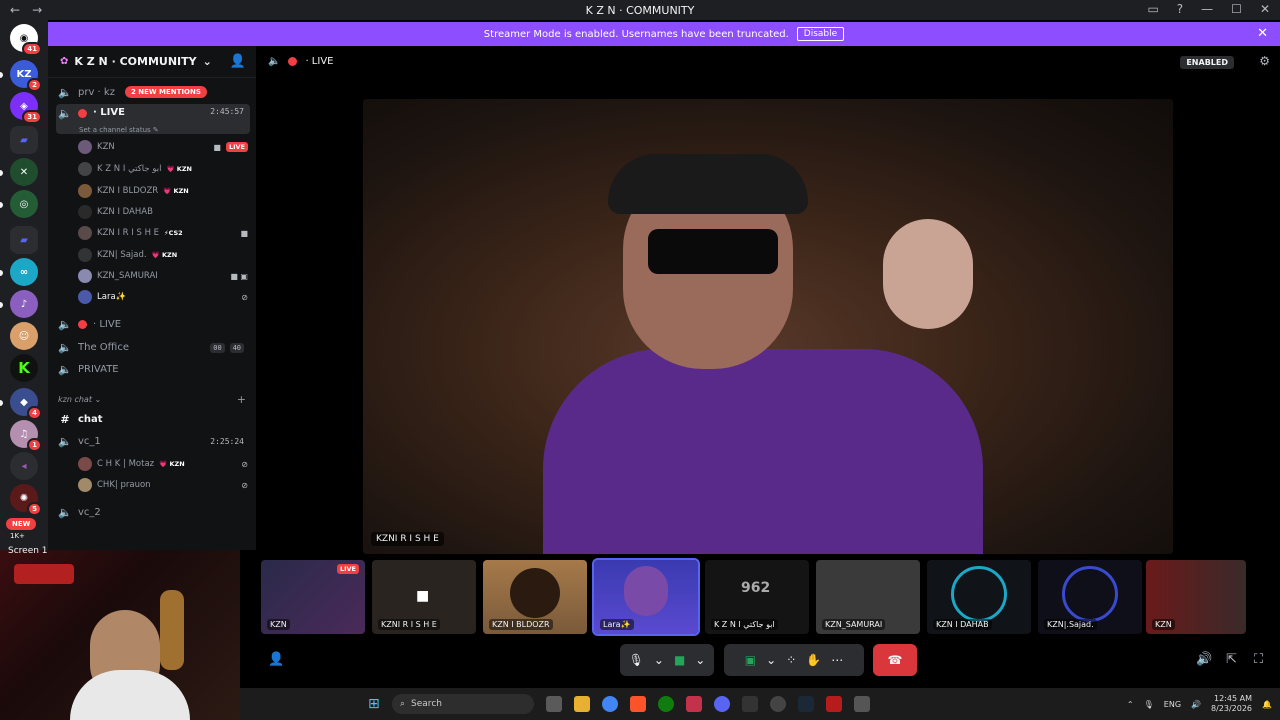 The height and width of the screenshot is (720, 1280). I want to click on participant-tile: KZN, so click(1196, 597).